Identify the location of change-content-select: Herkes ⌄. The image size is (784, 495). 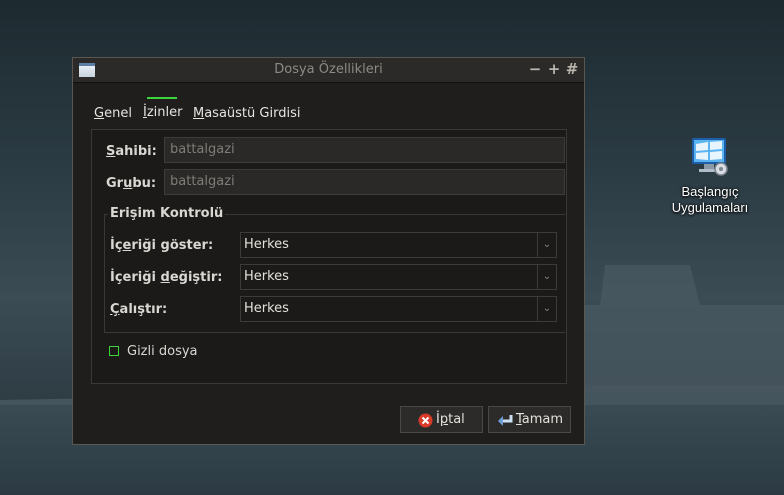
(398, 277).